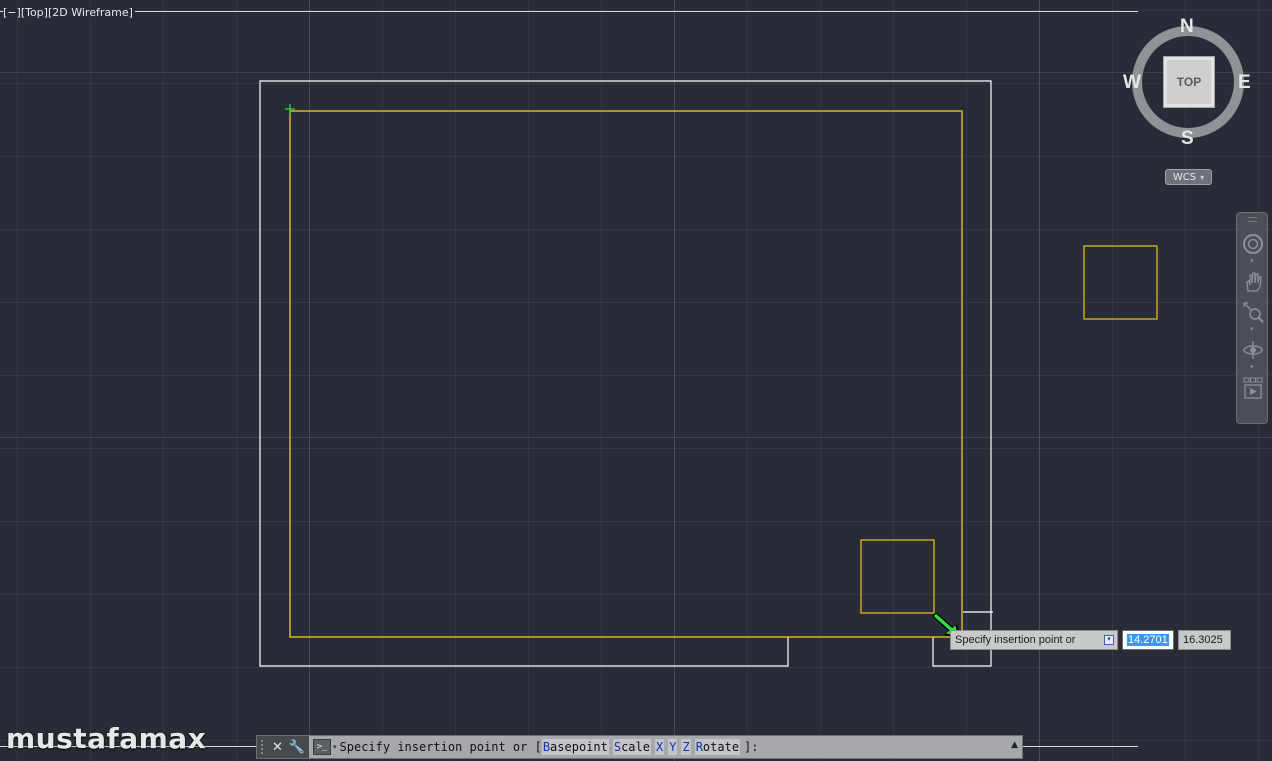 Image resolution: width=1272 pixels, height=761 pixels. I want to click on square-block, so click(1120, 282).